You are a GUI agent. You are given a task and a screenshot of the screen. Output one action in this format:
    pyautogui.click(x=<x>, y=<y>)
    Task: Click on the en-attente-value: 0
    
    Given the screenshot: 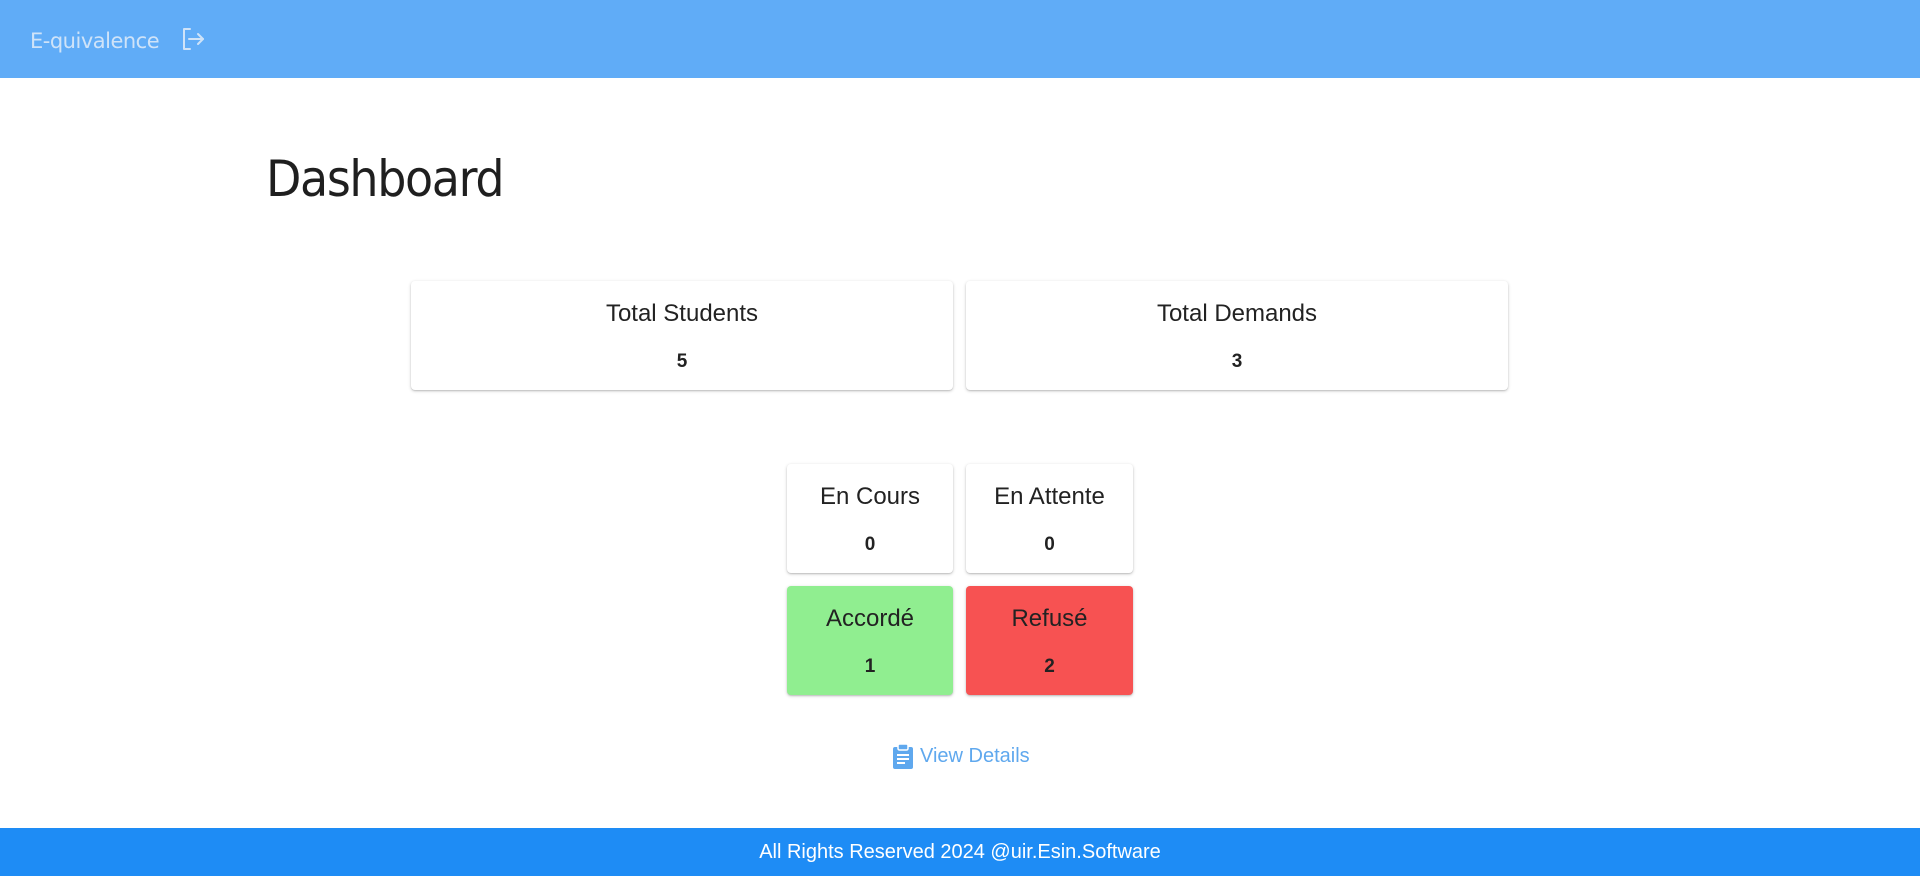 What is the action you would take?
    pyautogui.click(x=1049, y=544)
    